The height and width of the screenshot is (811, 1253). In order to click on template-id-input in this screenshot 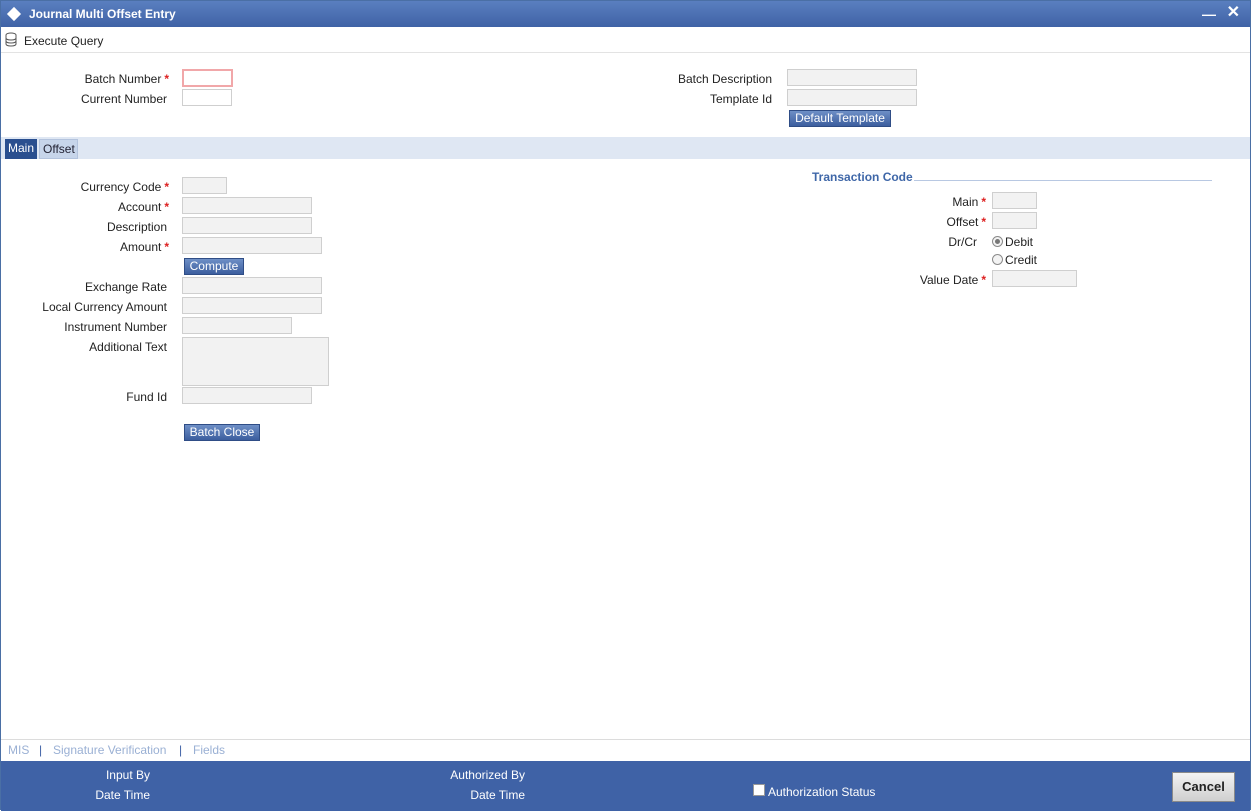, I will do `click(852, 97)`.